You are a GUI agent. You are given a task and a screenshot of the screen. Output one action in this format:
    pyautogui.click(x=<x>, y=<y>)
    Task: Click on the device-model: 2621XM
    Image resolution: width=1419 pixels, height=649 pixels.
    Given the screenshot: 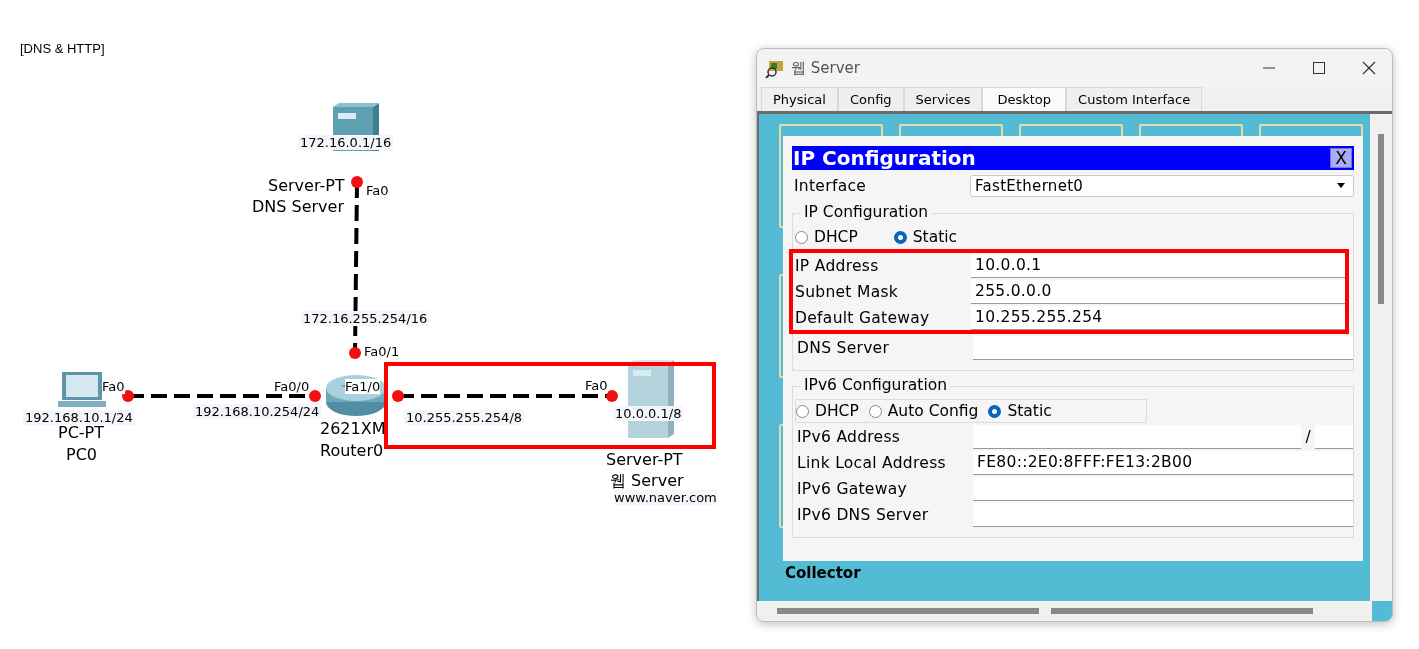 What is the action you would take?
    pyautogui.click(x=353, y=428)
    